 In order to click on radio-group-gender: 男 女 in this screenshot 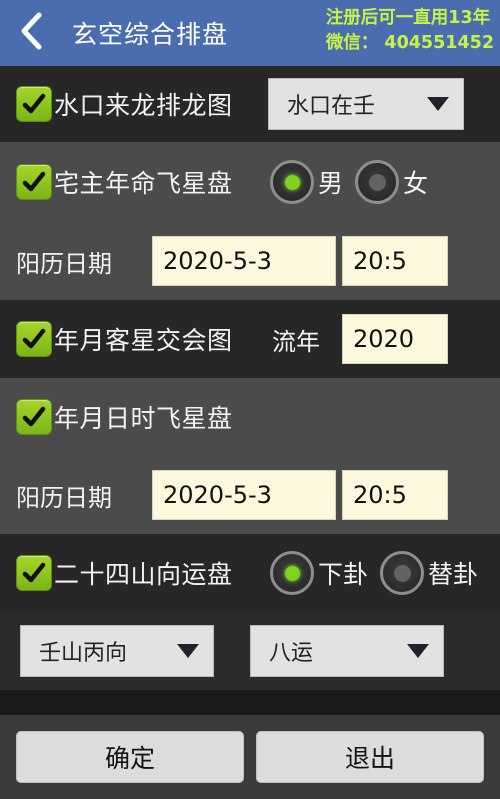, I will do `click(355, 182)`.